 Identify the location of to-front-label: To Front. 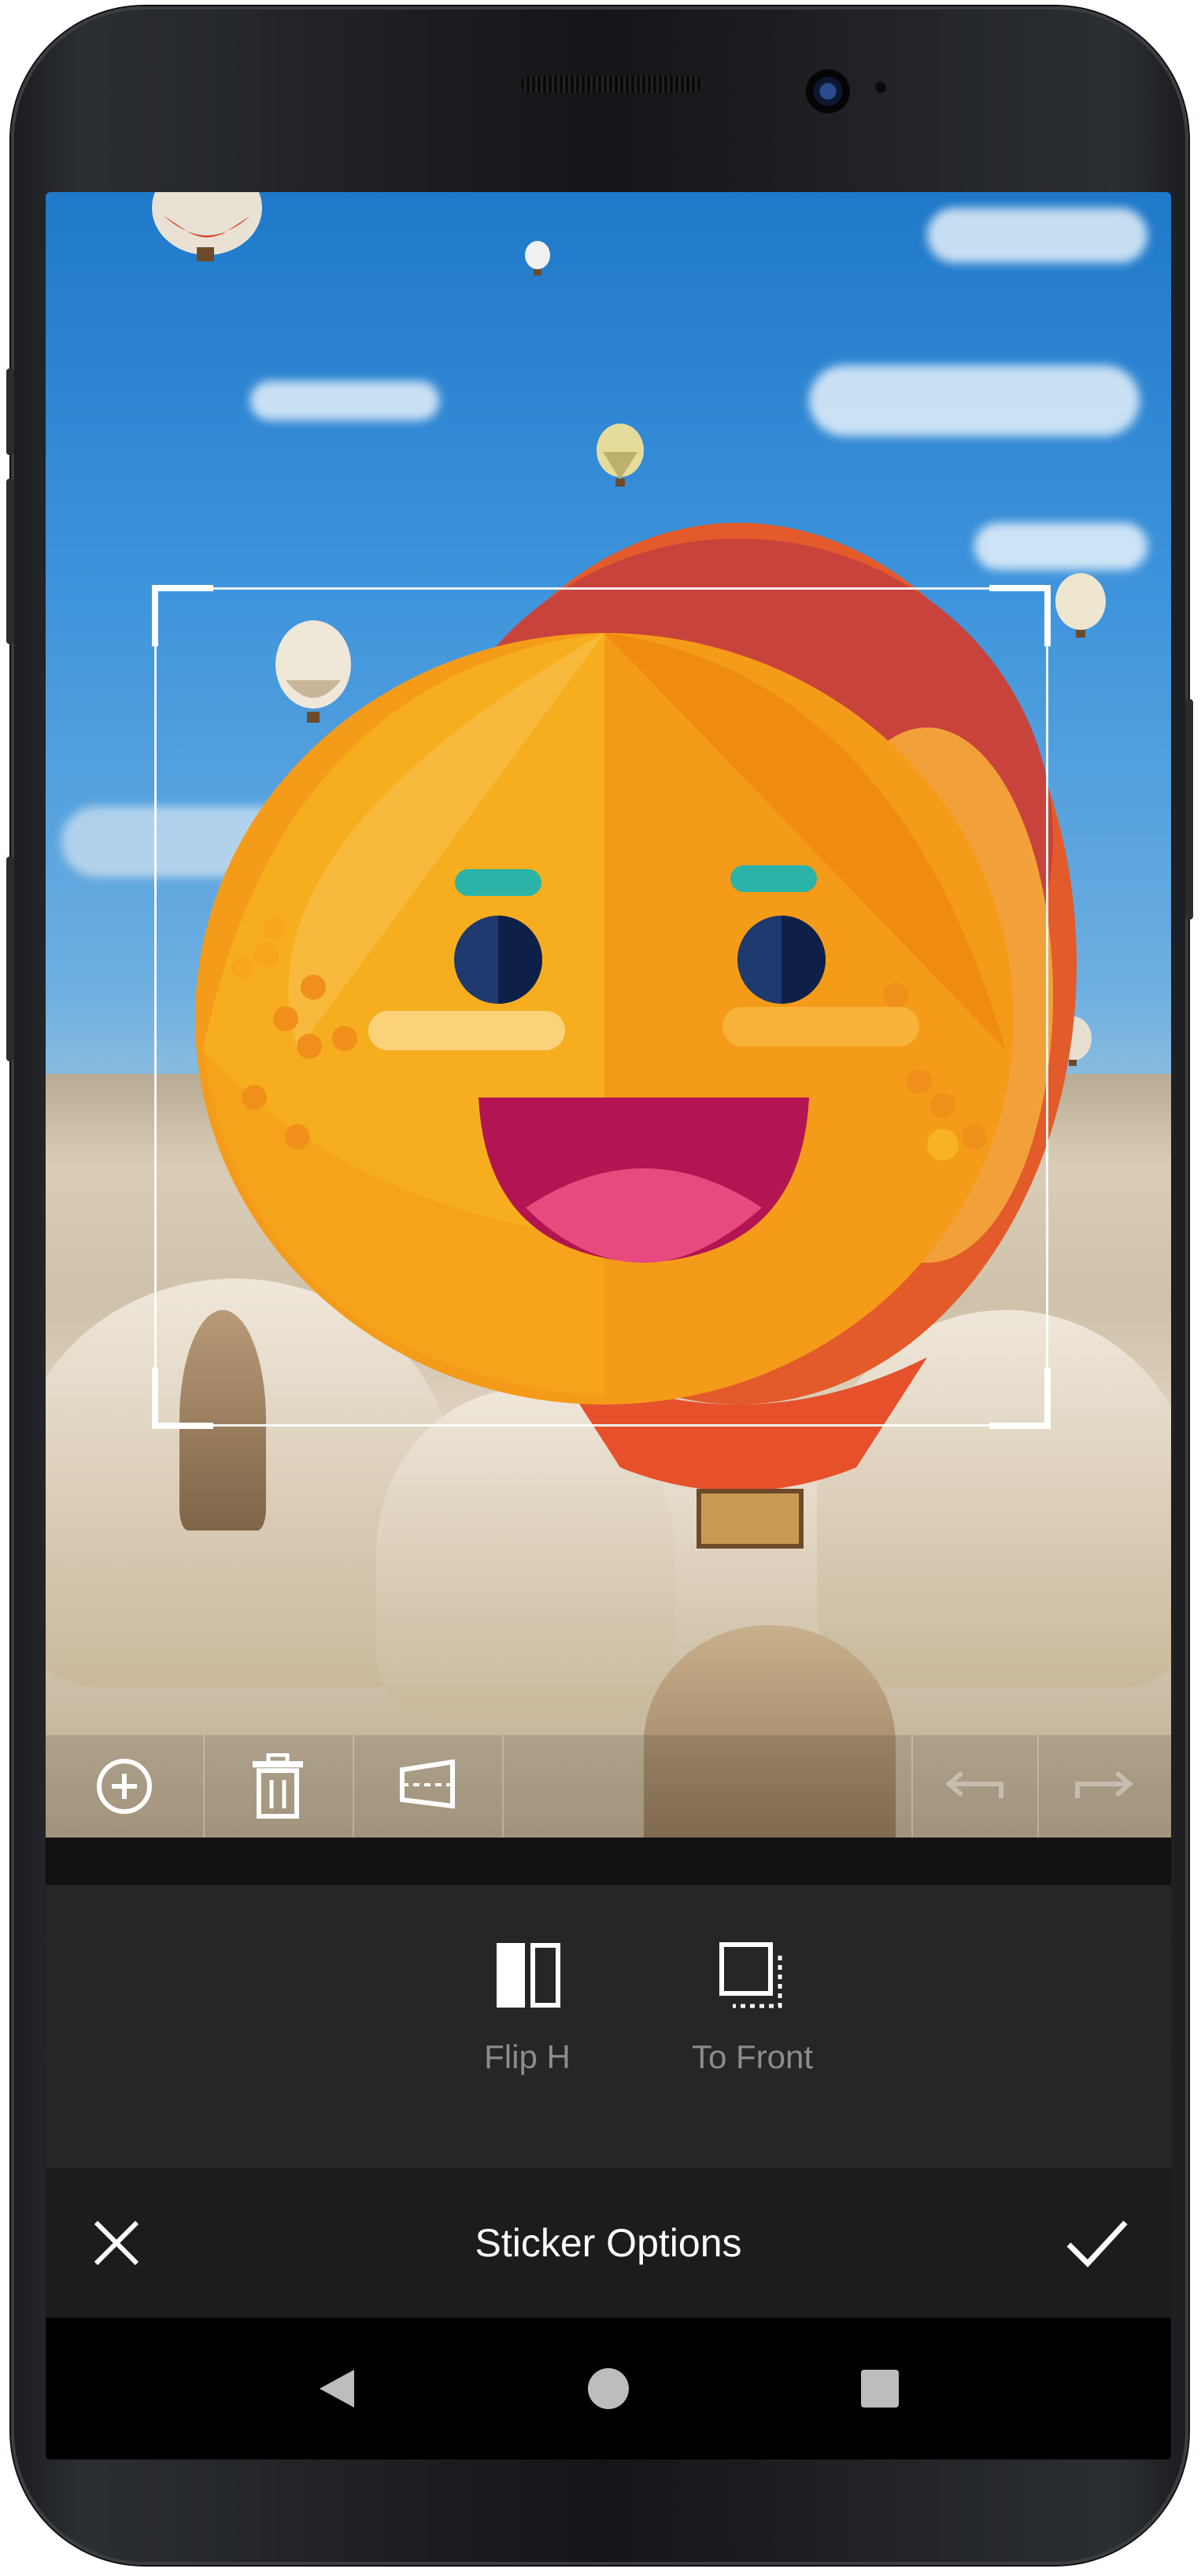
(752, 2056).